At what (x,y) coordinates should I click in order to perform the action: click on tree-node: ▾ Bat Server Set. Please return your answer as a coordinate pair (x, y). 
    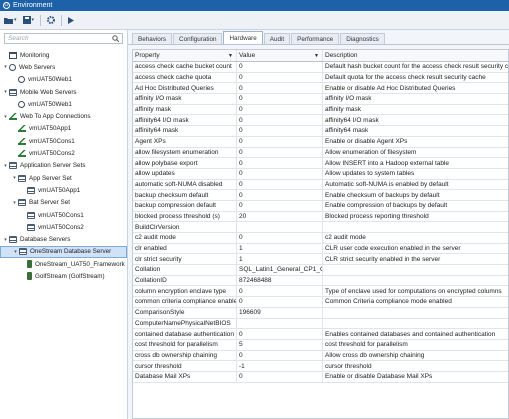
    Looking at the image, I should click on (63, 203).